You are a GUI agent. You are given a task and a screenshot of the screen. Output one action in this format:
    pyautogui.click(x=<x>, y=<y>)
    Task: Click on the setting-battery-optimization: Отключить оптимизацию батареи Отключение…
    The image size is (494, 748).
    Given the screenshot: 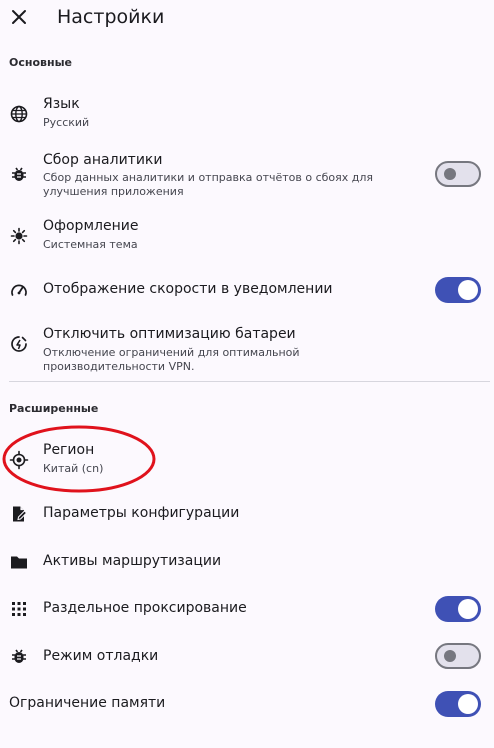 What is the action you would take?
    pyautogui.click(x=247, y=347)
    